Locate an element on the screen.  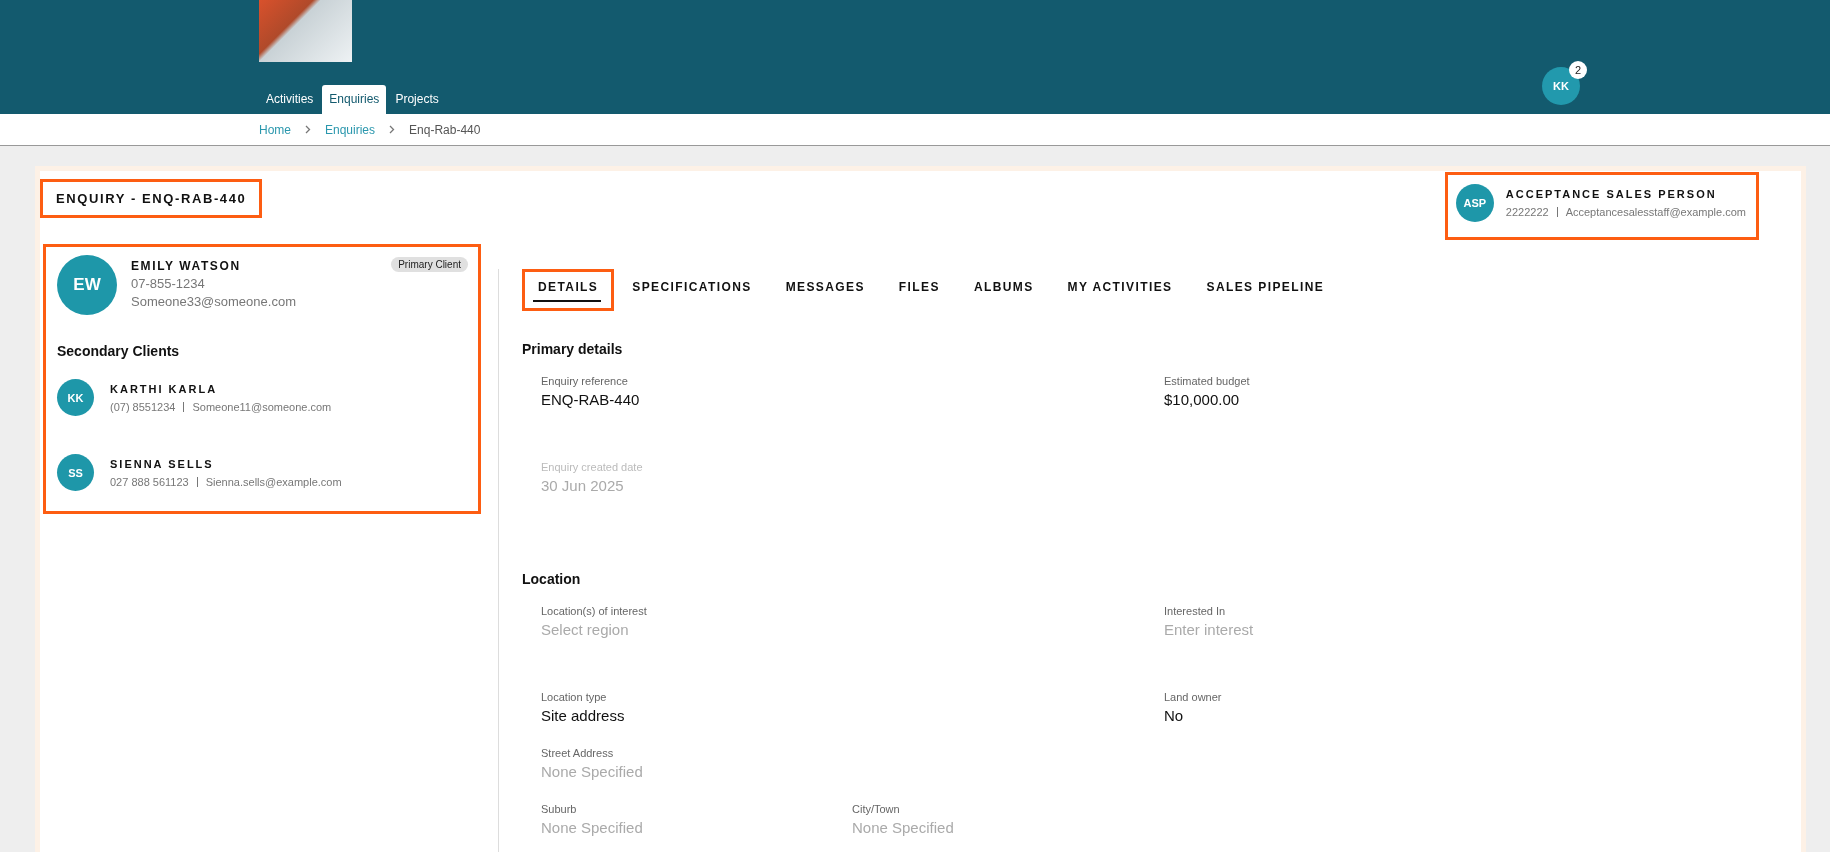
avatar: EW is located at coordinates (87, 285).